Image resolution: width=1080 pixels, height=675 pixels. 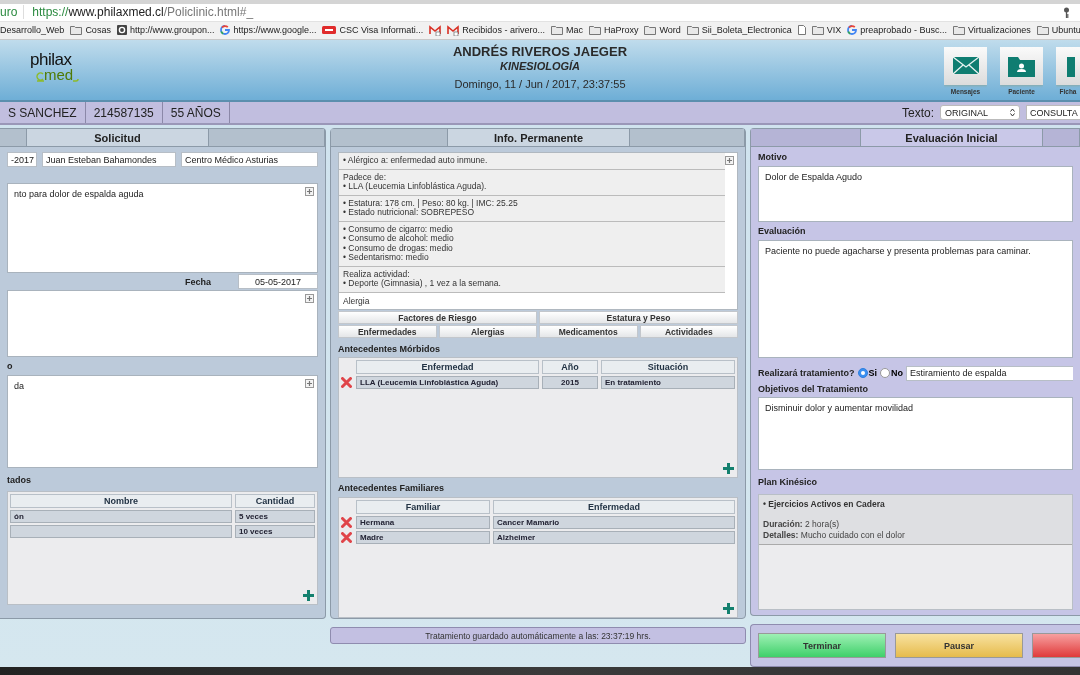 I want to click on category-button: Medicamentos, so click(x=588, y=331).